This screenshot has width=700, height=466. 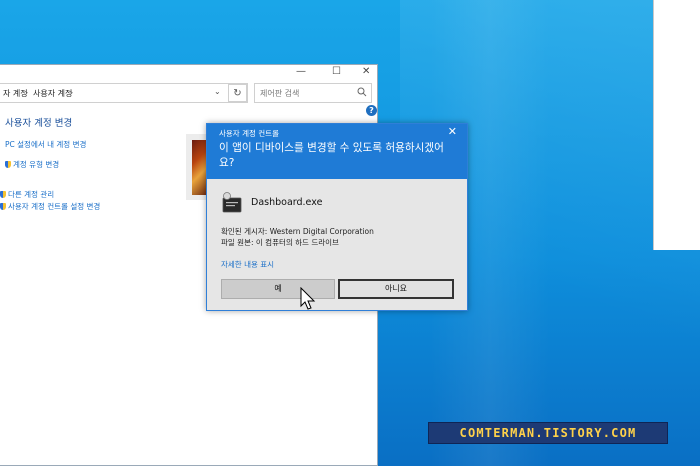 I want to click on address-bar: 자 계정 › 사용자 계정 › ⌄, so click(x=124, y=93).